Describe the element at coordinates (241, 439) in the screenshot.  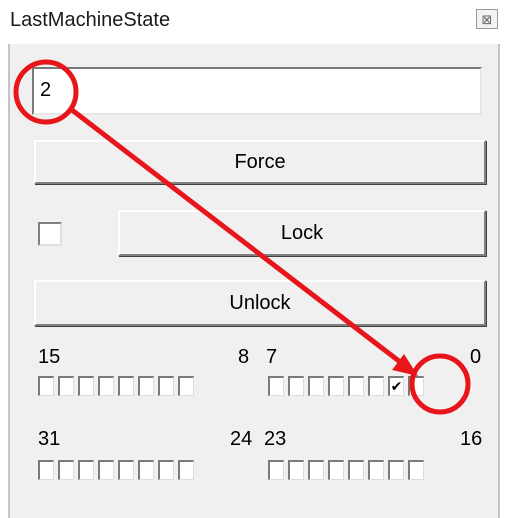
I see `bit-label-24: 24` at that location.